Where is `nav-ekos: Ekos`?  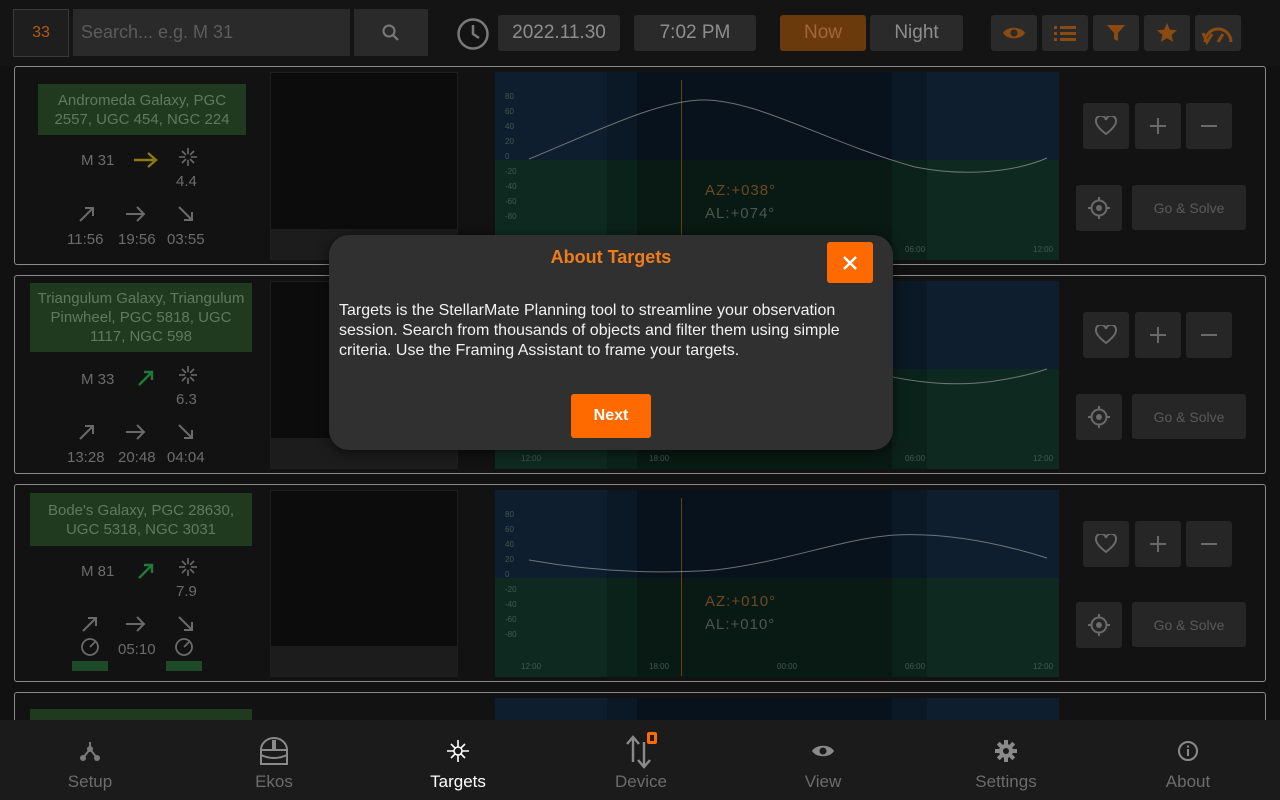
nav-ekos: Ekos is located at coordinates (274, 760).